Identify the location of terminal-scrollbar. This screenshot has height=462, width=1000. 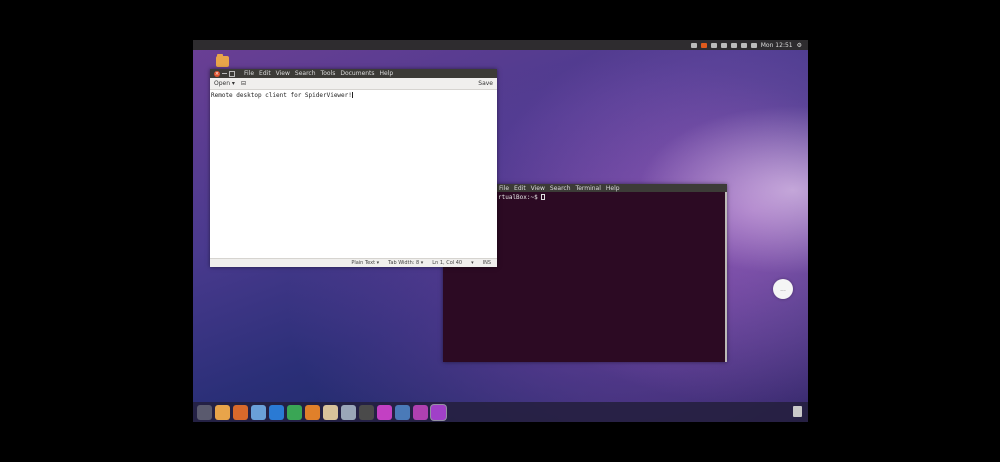
(726, 277).